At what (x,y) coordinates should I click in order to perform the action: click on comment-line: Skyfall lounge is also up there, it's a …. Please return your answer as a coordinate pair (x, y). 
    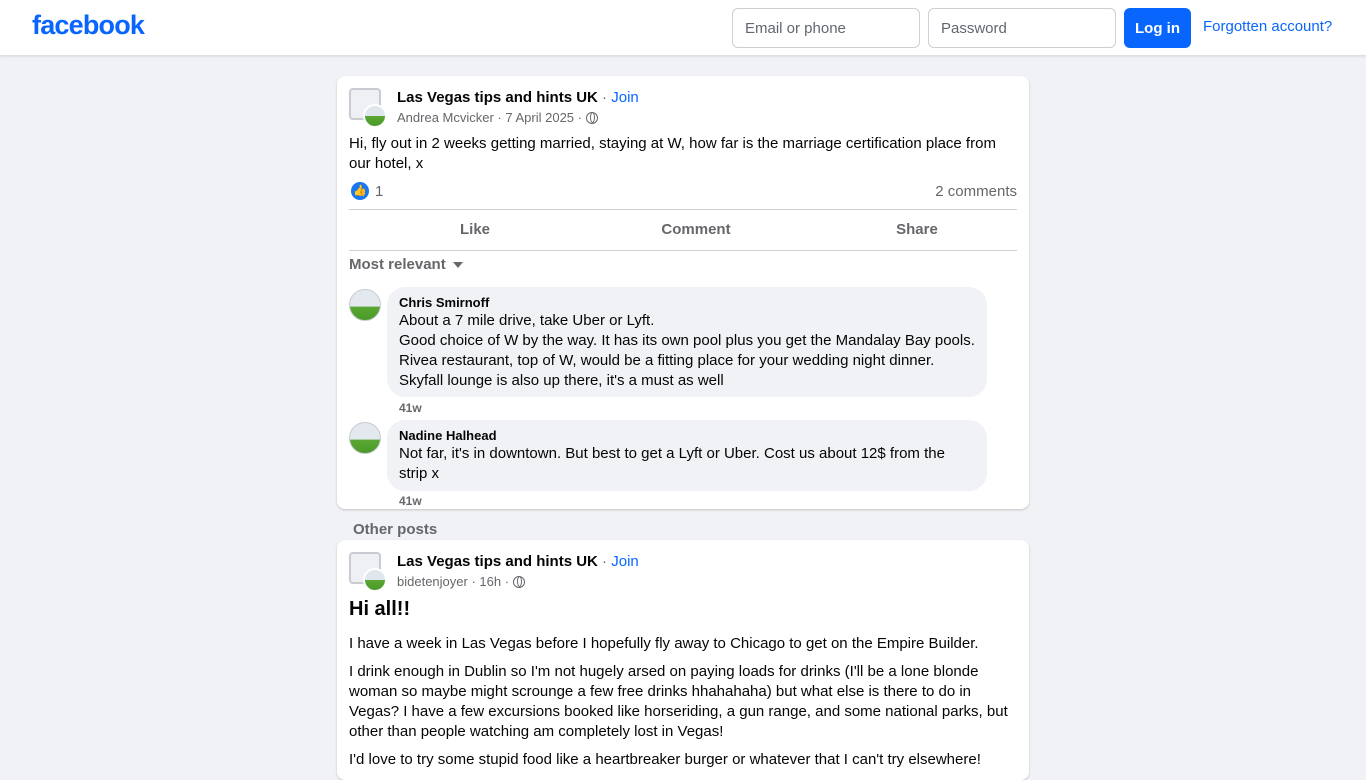
    Looking at the image, I should click on (561, 380).